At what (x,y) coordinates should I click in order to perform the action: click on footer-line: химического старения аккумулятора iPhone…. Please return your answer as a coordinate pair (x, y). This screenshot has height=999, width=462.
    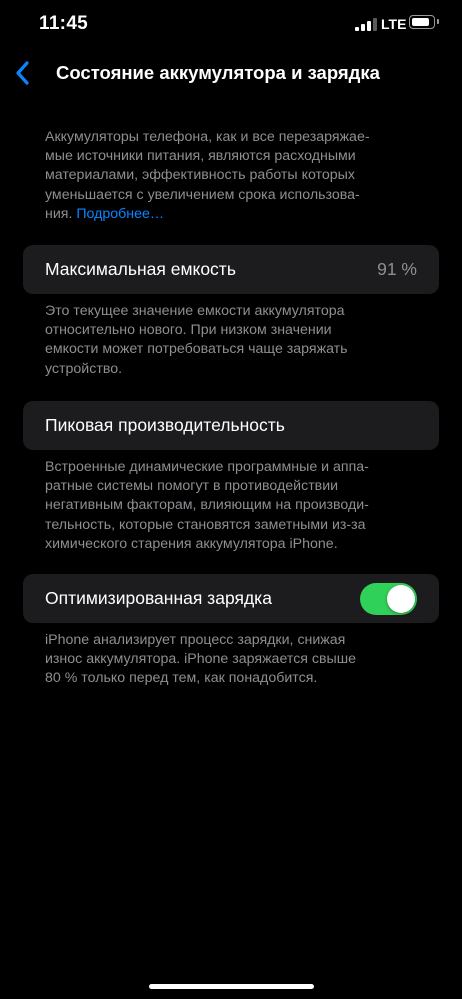
    Looking at the image, I should click on (191, 543).